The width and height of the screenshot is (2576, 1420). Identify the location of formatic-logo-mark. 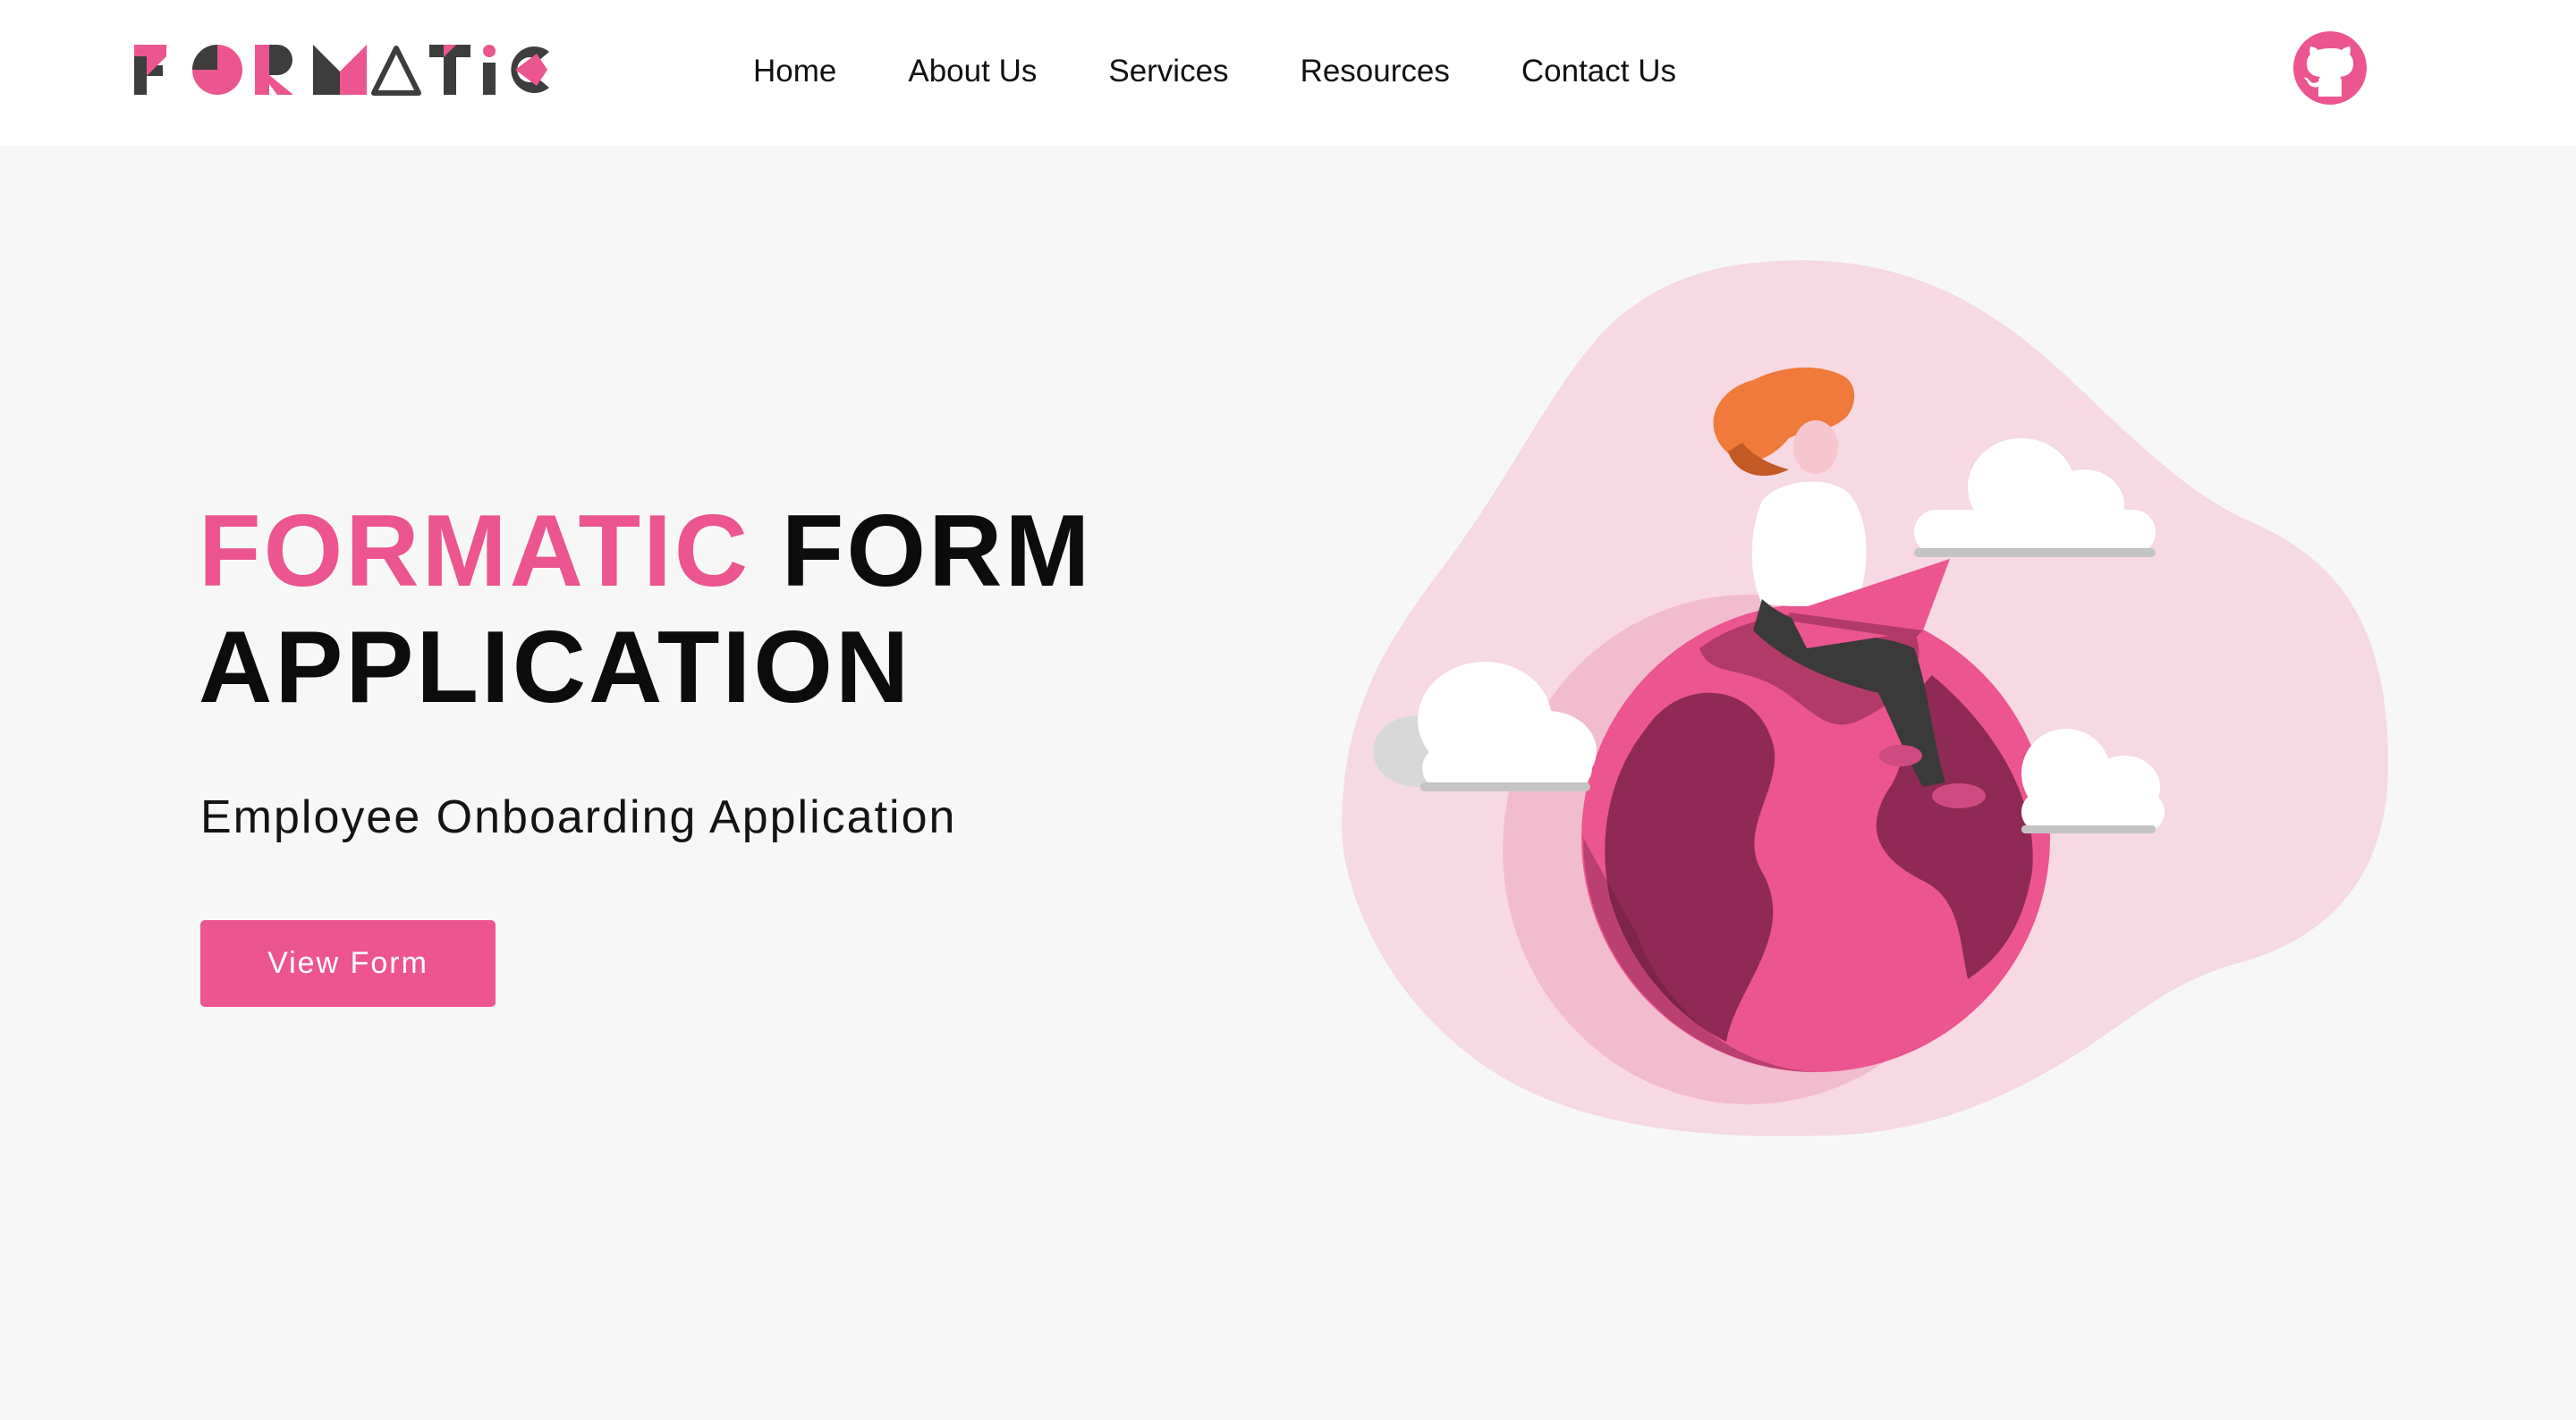
(341, 71).